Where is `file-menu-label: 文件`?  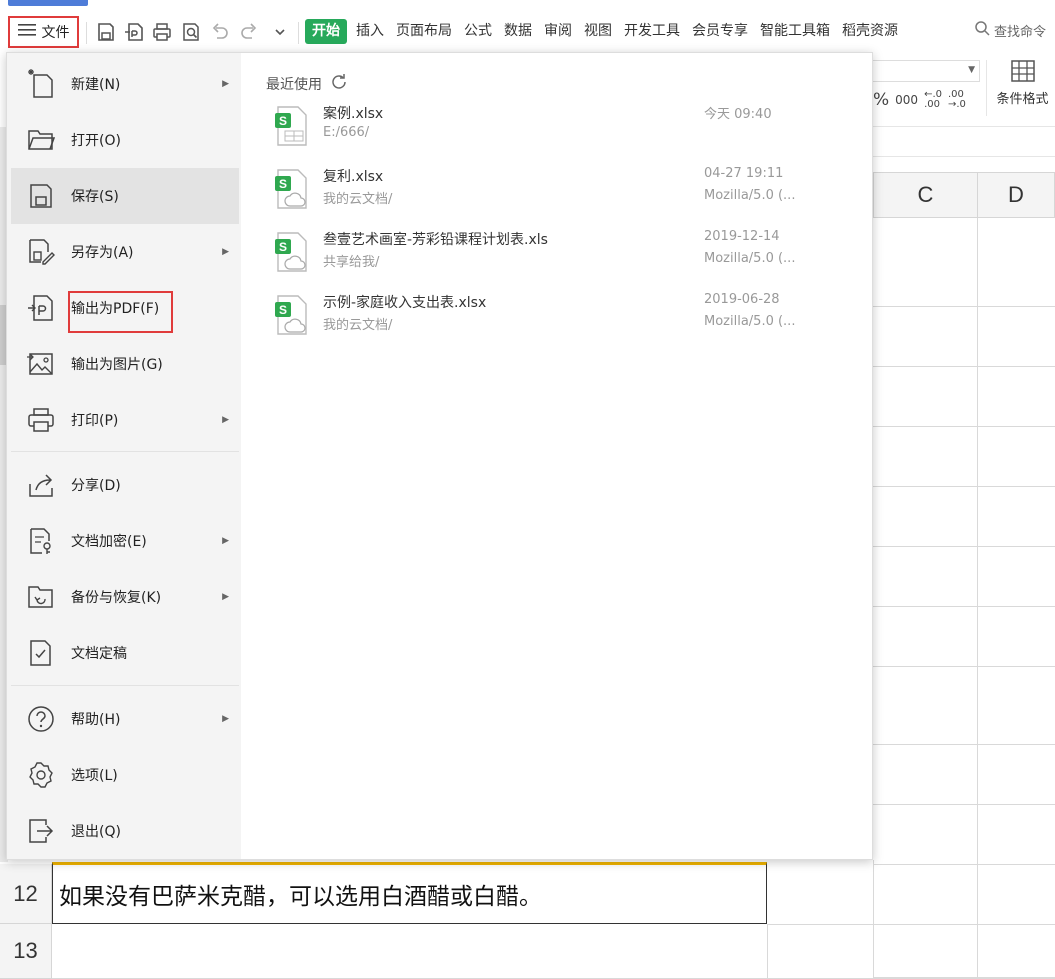 file-menu-label: 文件 is located at coordinates (55, 33).